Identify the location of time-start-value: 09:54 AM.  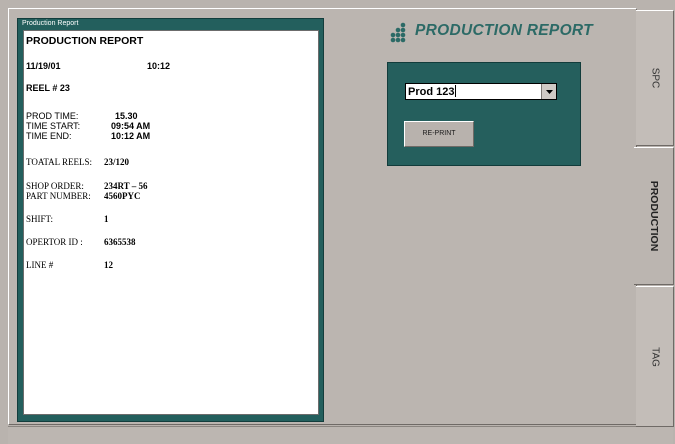
(131, 126).